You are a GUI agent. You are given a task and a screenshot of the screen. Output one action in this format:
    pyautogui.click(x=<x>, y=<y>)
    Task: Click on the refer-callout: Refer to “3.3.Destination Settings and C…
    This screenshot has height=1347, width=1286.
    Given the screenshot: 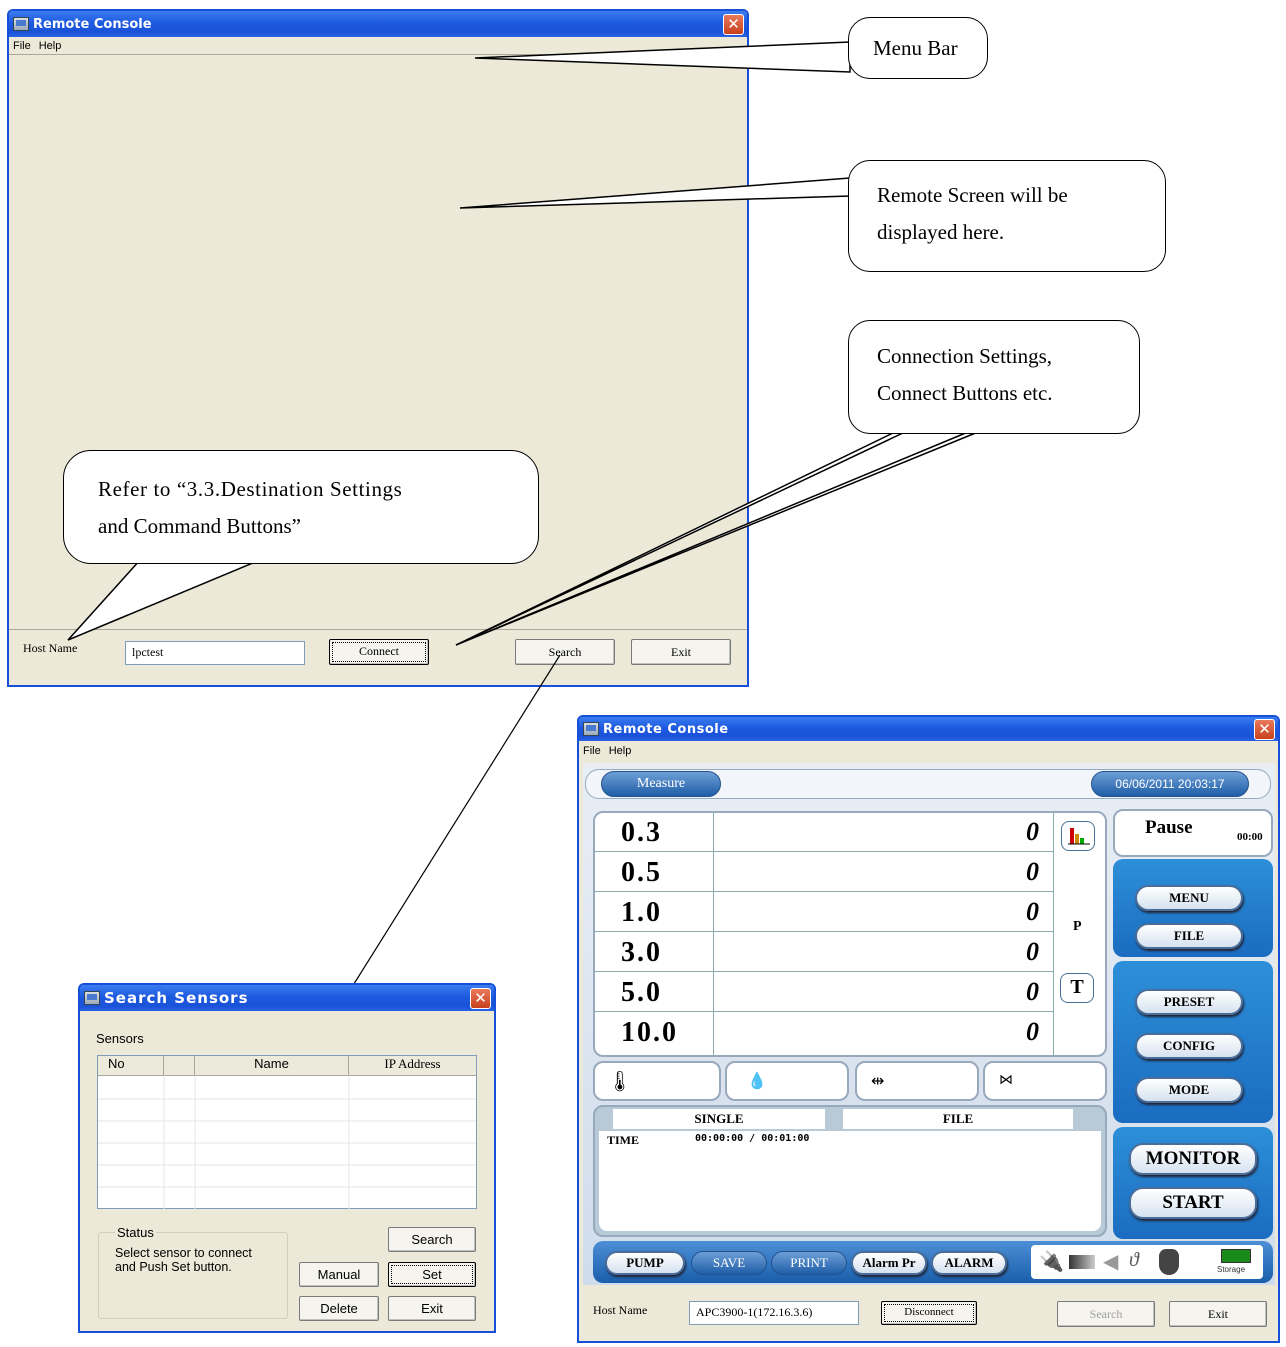 What is the action you would take?
    pyautogui.click(x=301, y=507)
    